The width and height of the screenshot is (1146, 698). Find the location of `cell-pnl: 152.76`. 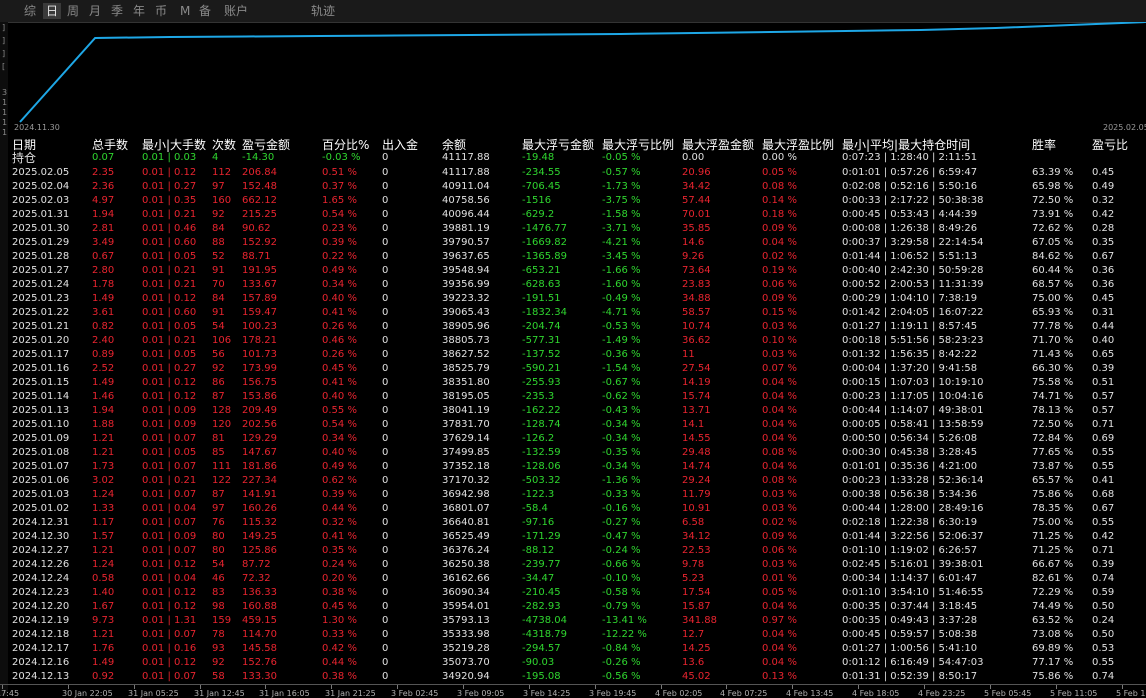

cell-pnl: 152.76 is located at coordinates (259, 662).